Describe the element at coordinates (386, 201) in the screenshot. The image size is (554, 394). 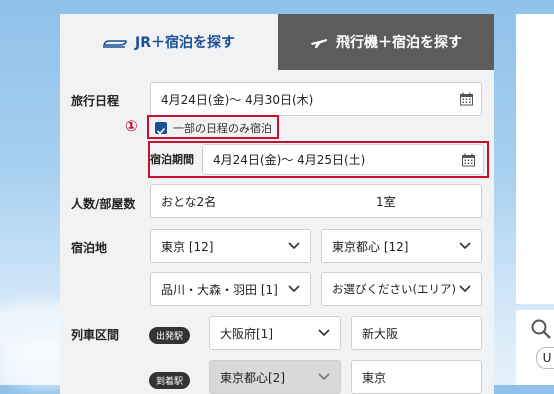
I see `guests-rooms: 1室` at that location.